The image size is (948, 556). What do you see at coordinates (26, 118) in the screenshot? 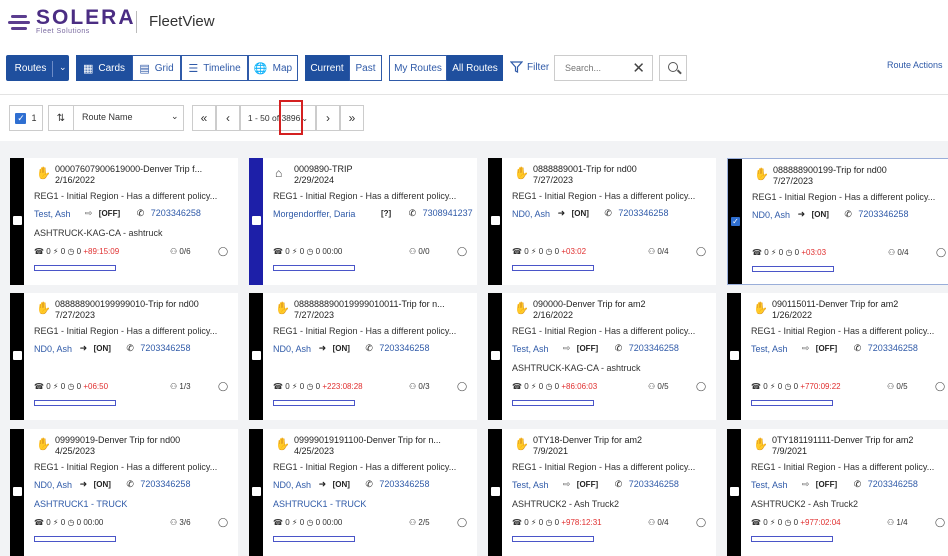
I see `select-all-control: ✓ 1` at bounding box center [26, 118].